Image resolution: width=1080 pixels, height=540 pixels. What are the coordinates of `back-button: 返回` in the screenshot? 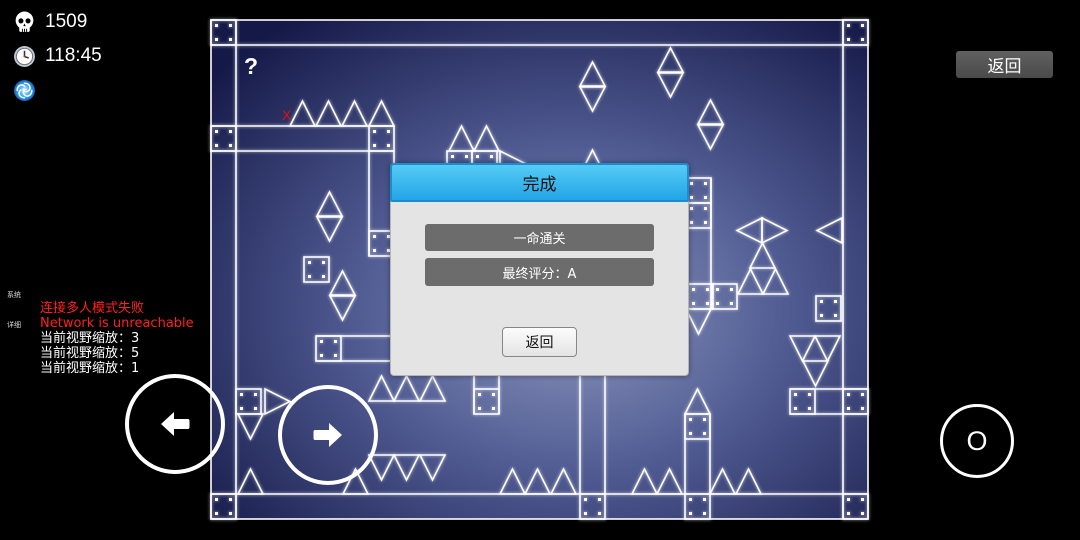 It's located at (1004, 64).